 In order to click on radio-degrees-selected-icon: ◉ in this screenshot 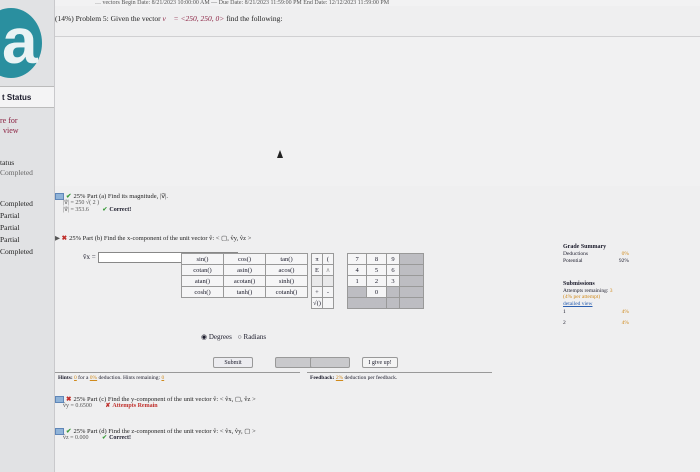, I will do `click(204, 337)`.